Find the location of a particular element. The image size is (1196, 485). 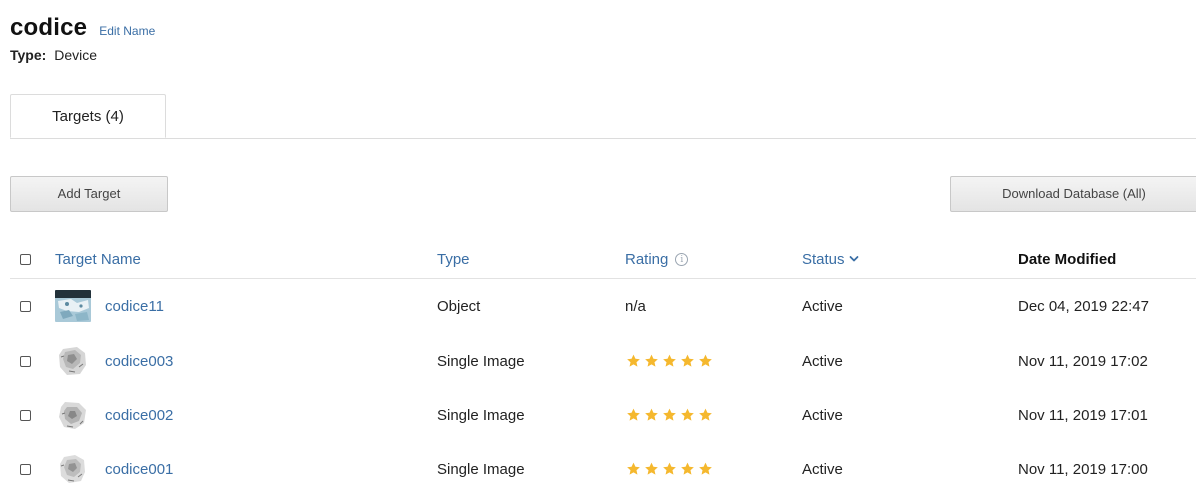

header-checkbox-cell is located at coordinates (25, 259).